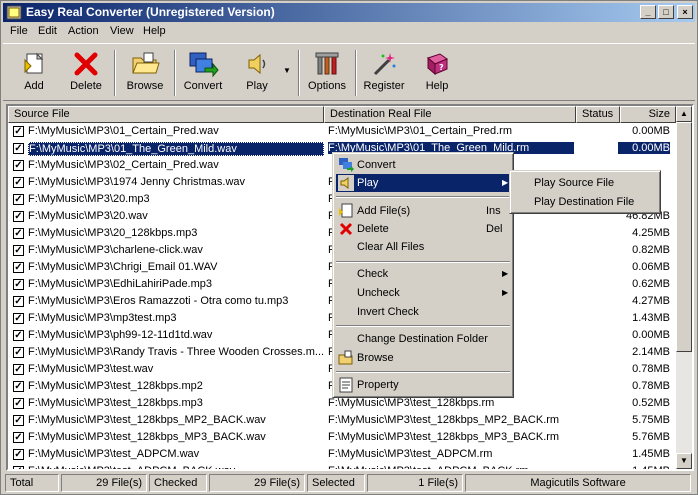 This screenshot has height=495, width=698. I want to click on row-size: 0.78MB, so click(651, 369).